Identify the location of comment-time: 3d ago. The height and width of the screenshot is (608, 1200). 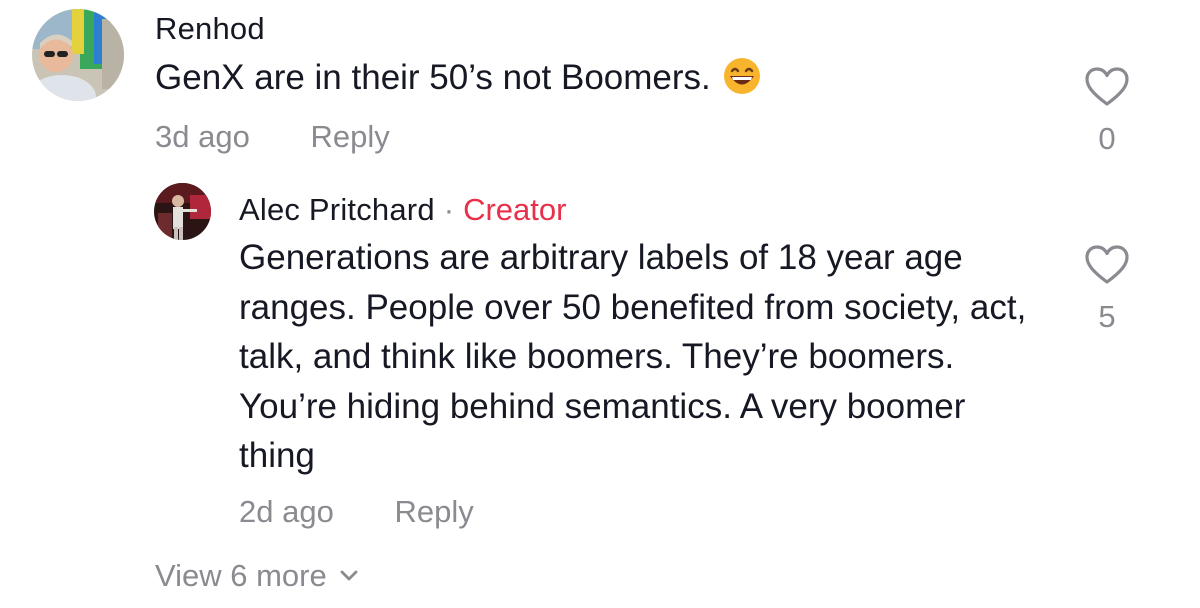
(202, 136).